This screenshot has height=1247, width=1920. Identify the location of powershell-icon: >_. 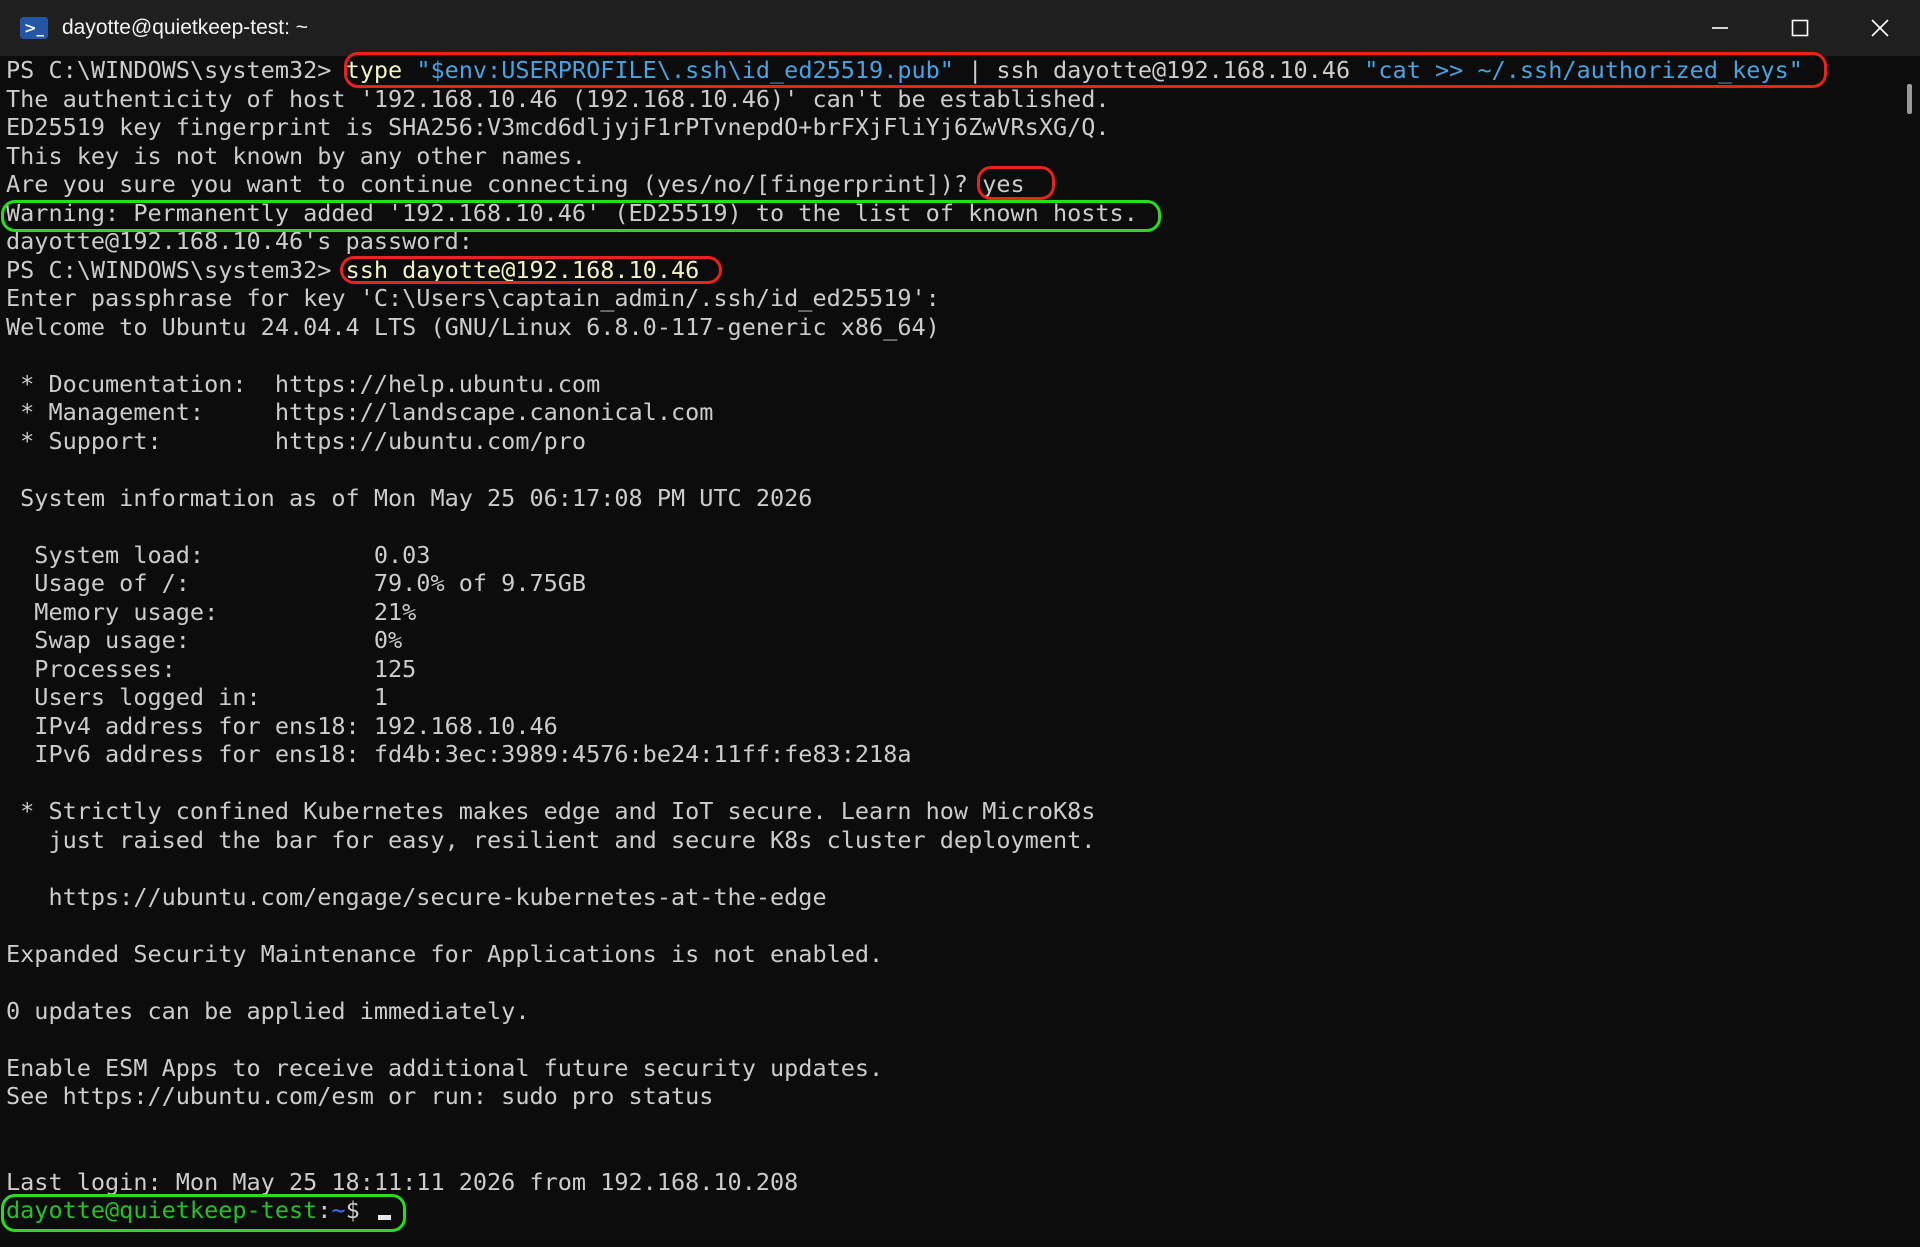
(34, 28).